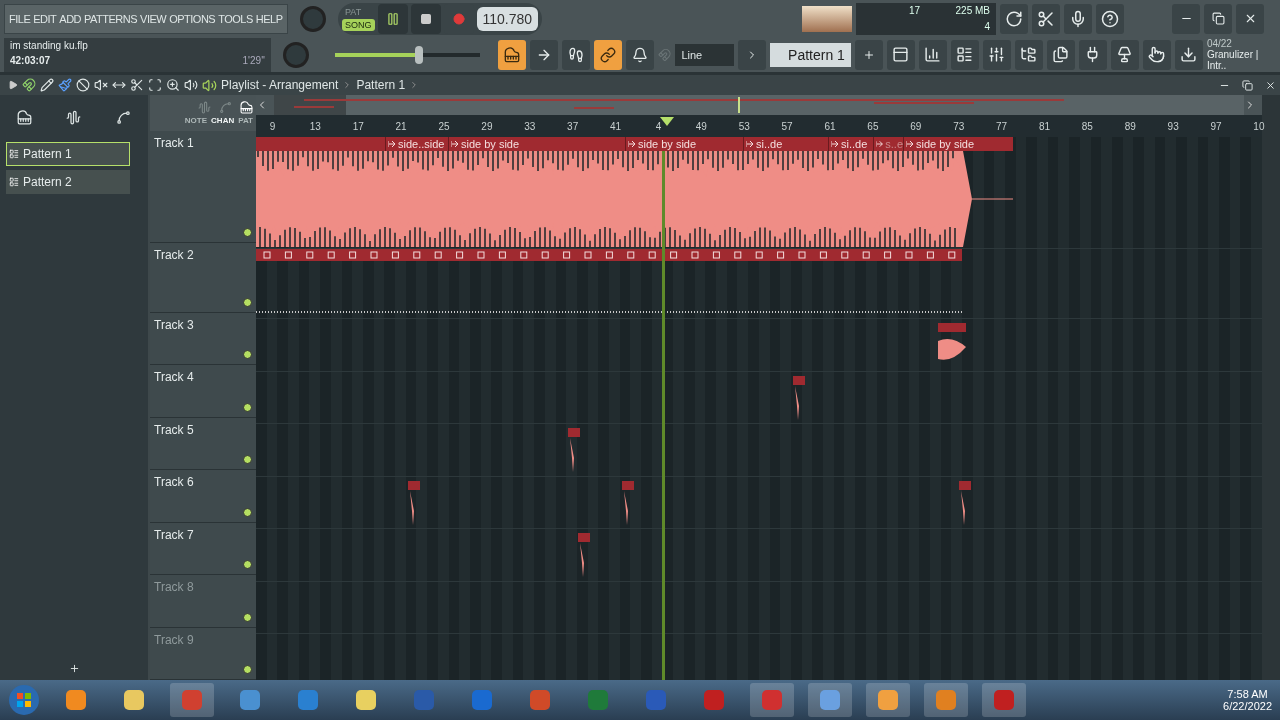 This screenshot has width=1280, height=720. What do you see at coordinates (888, 700) in the screenshot?
I see `taskbar-app-icon` at bounding box center [888, 700].